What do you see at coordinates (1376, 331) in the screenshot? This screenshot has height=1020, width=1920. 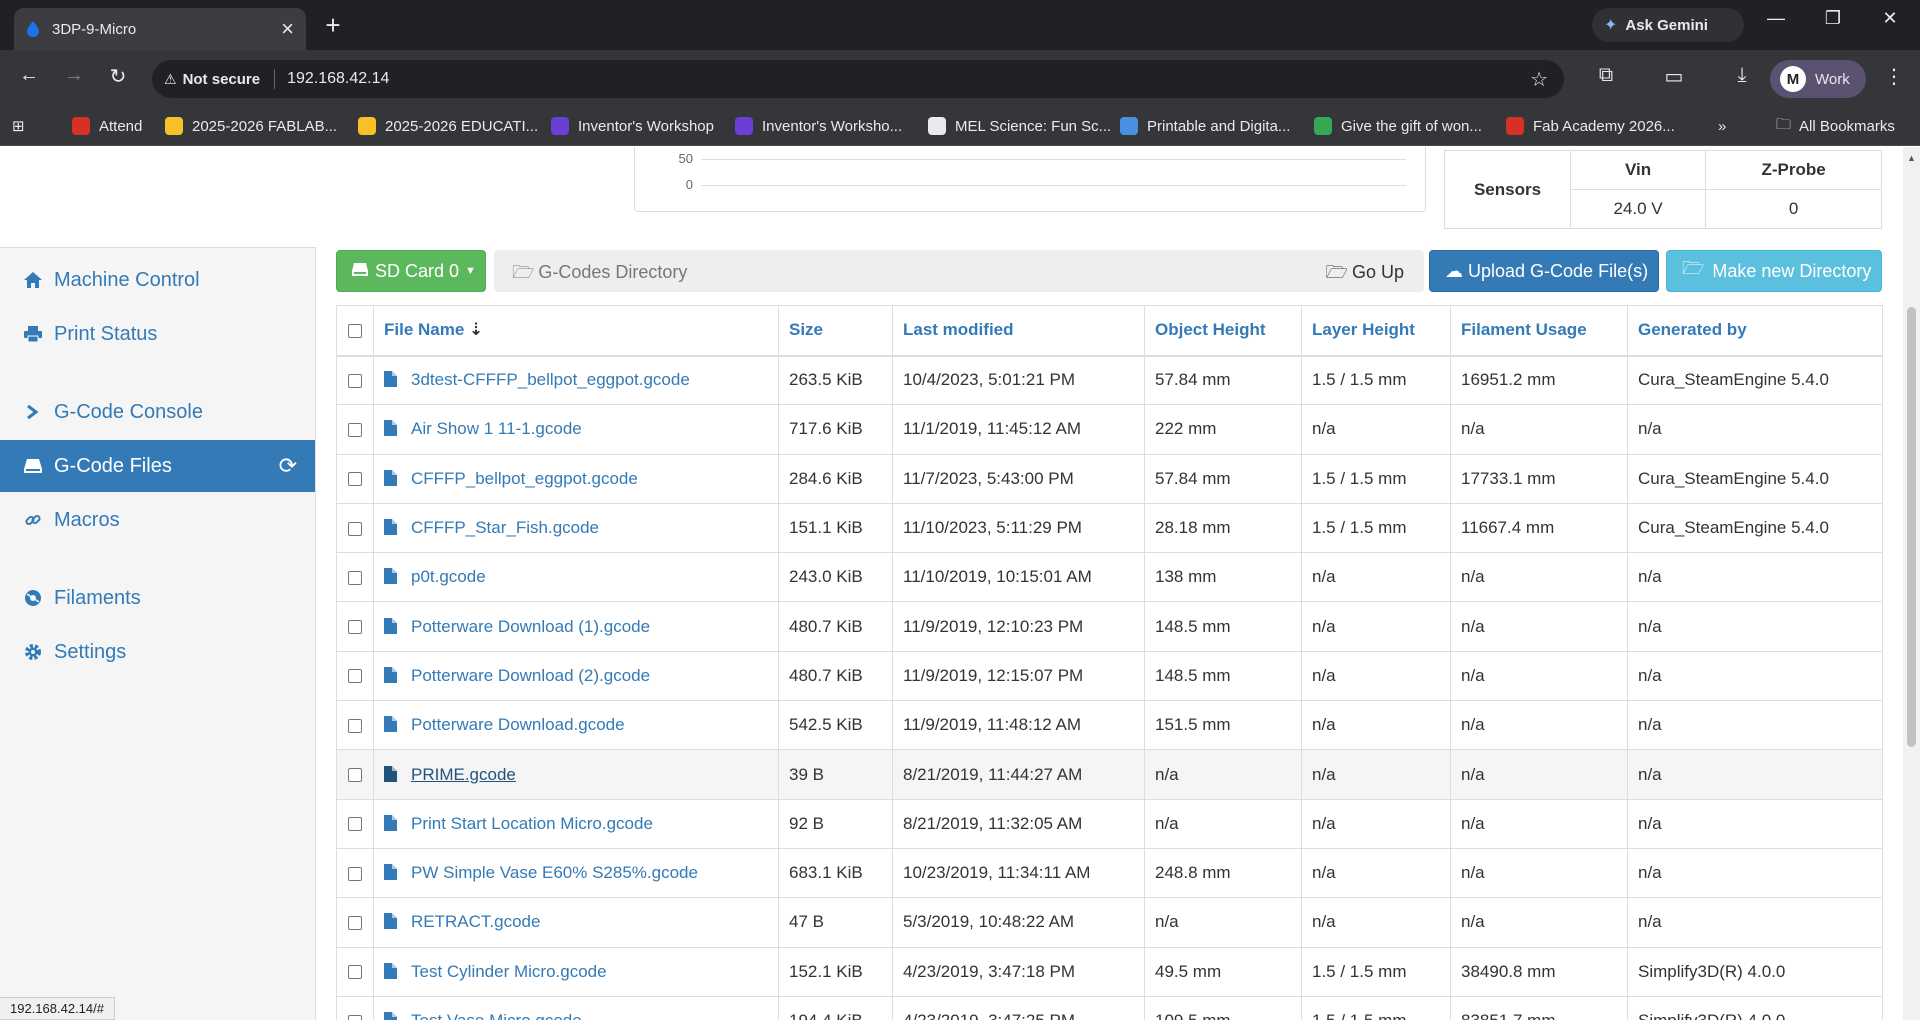 I see `column-header-layer-height: Layer Height` at bounding box center [1376, 331].